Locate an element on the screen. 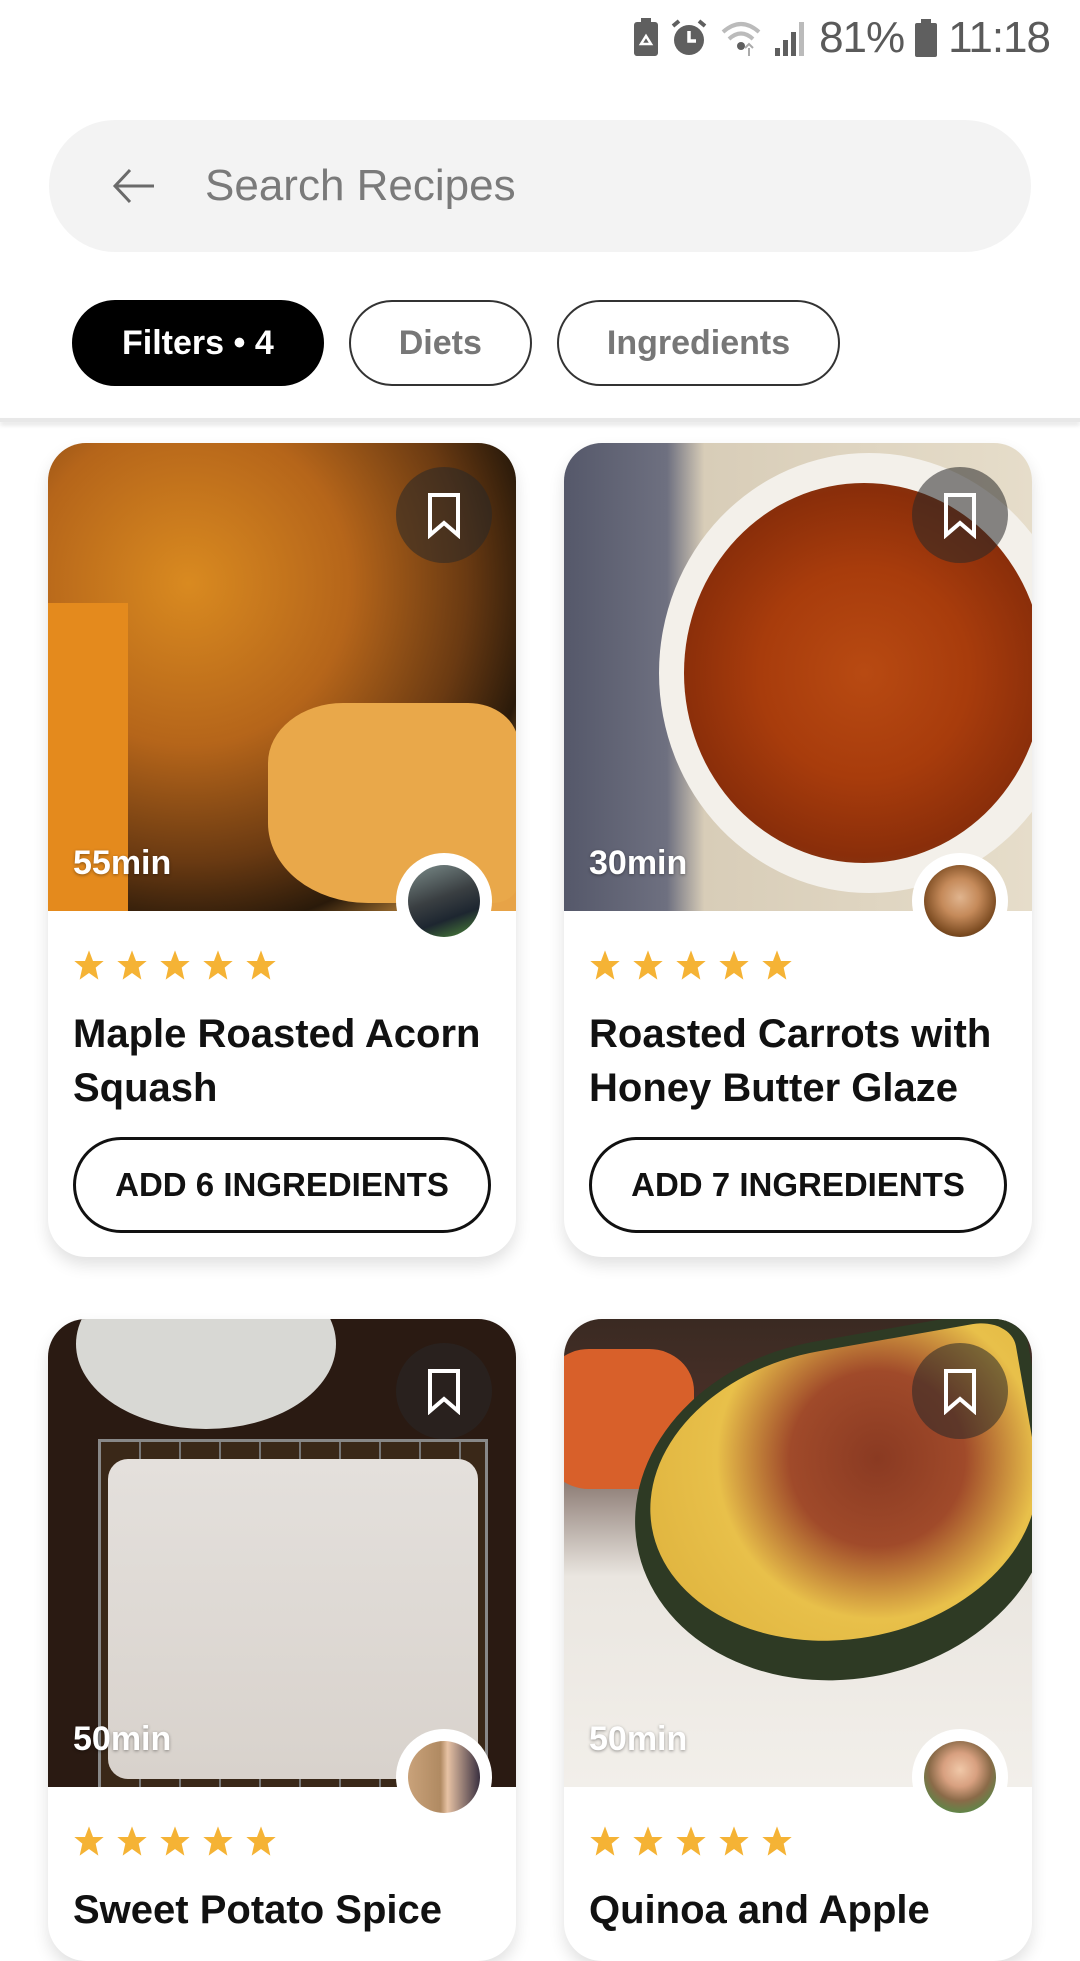 This screenshot has width=1080, height=1961. recipe-image: 55min is located at coordinates (282, 677).